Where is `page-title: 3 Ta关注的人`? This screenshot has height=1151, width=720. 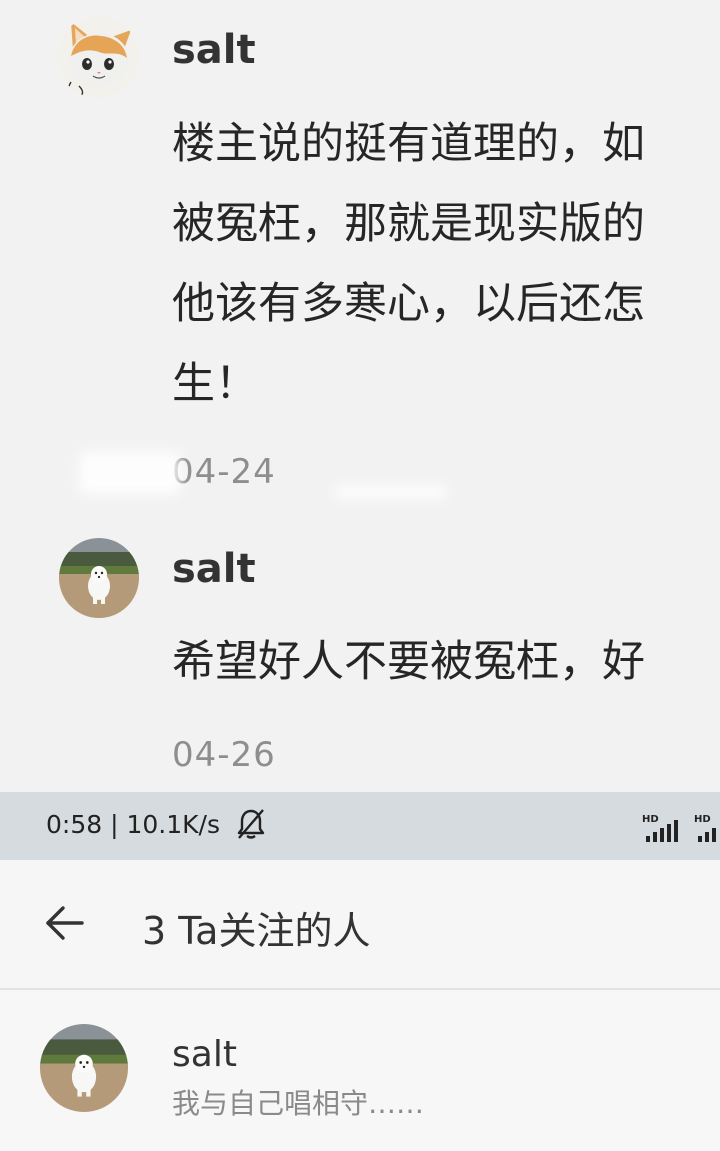
page-title: 3 Ta关注的人 is located at coordinates (256, 931).